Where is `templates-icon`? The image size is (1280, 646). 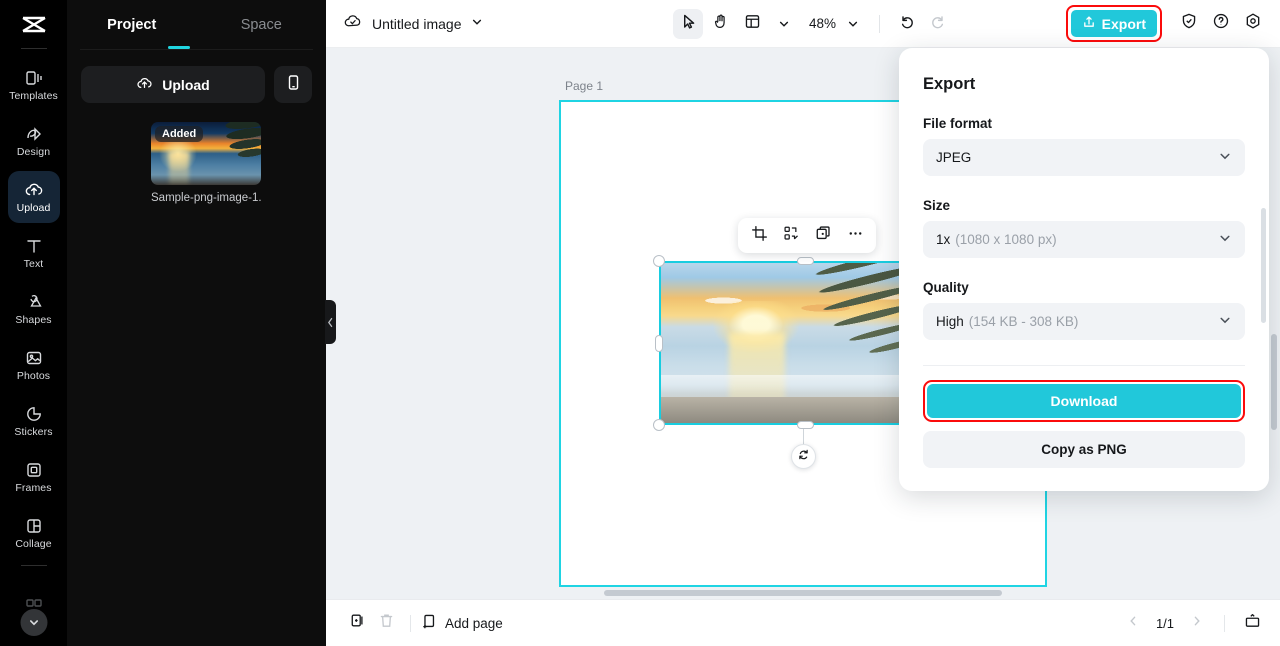
templates-icon is located at coordinates (34, 78).